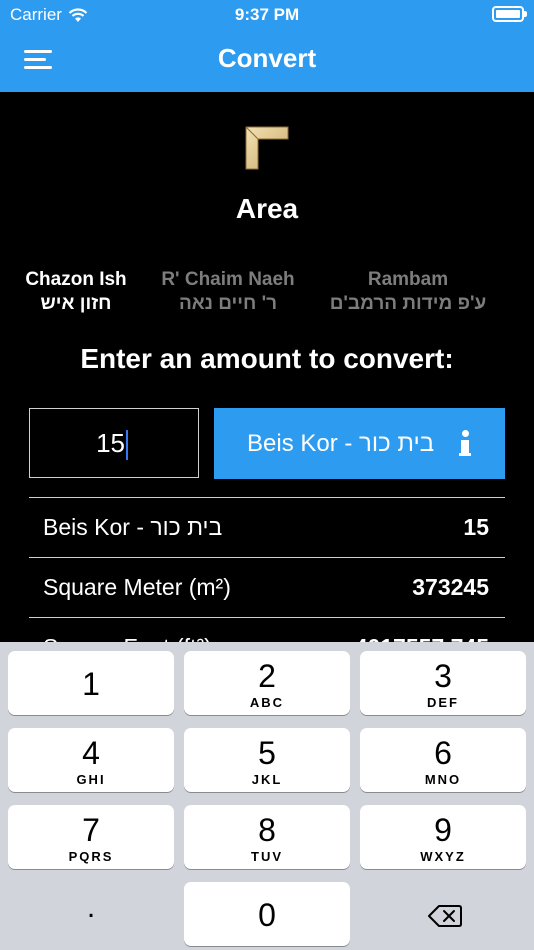 The image size is (534, 950). I want to click on authority-label-he: חזון איש, so click(76, 303).